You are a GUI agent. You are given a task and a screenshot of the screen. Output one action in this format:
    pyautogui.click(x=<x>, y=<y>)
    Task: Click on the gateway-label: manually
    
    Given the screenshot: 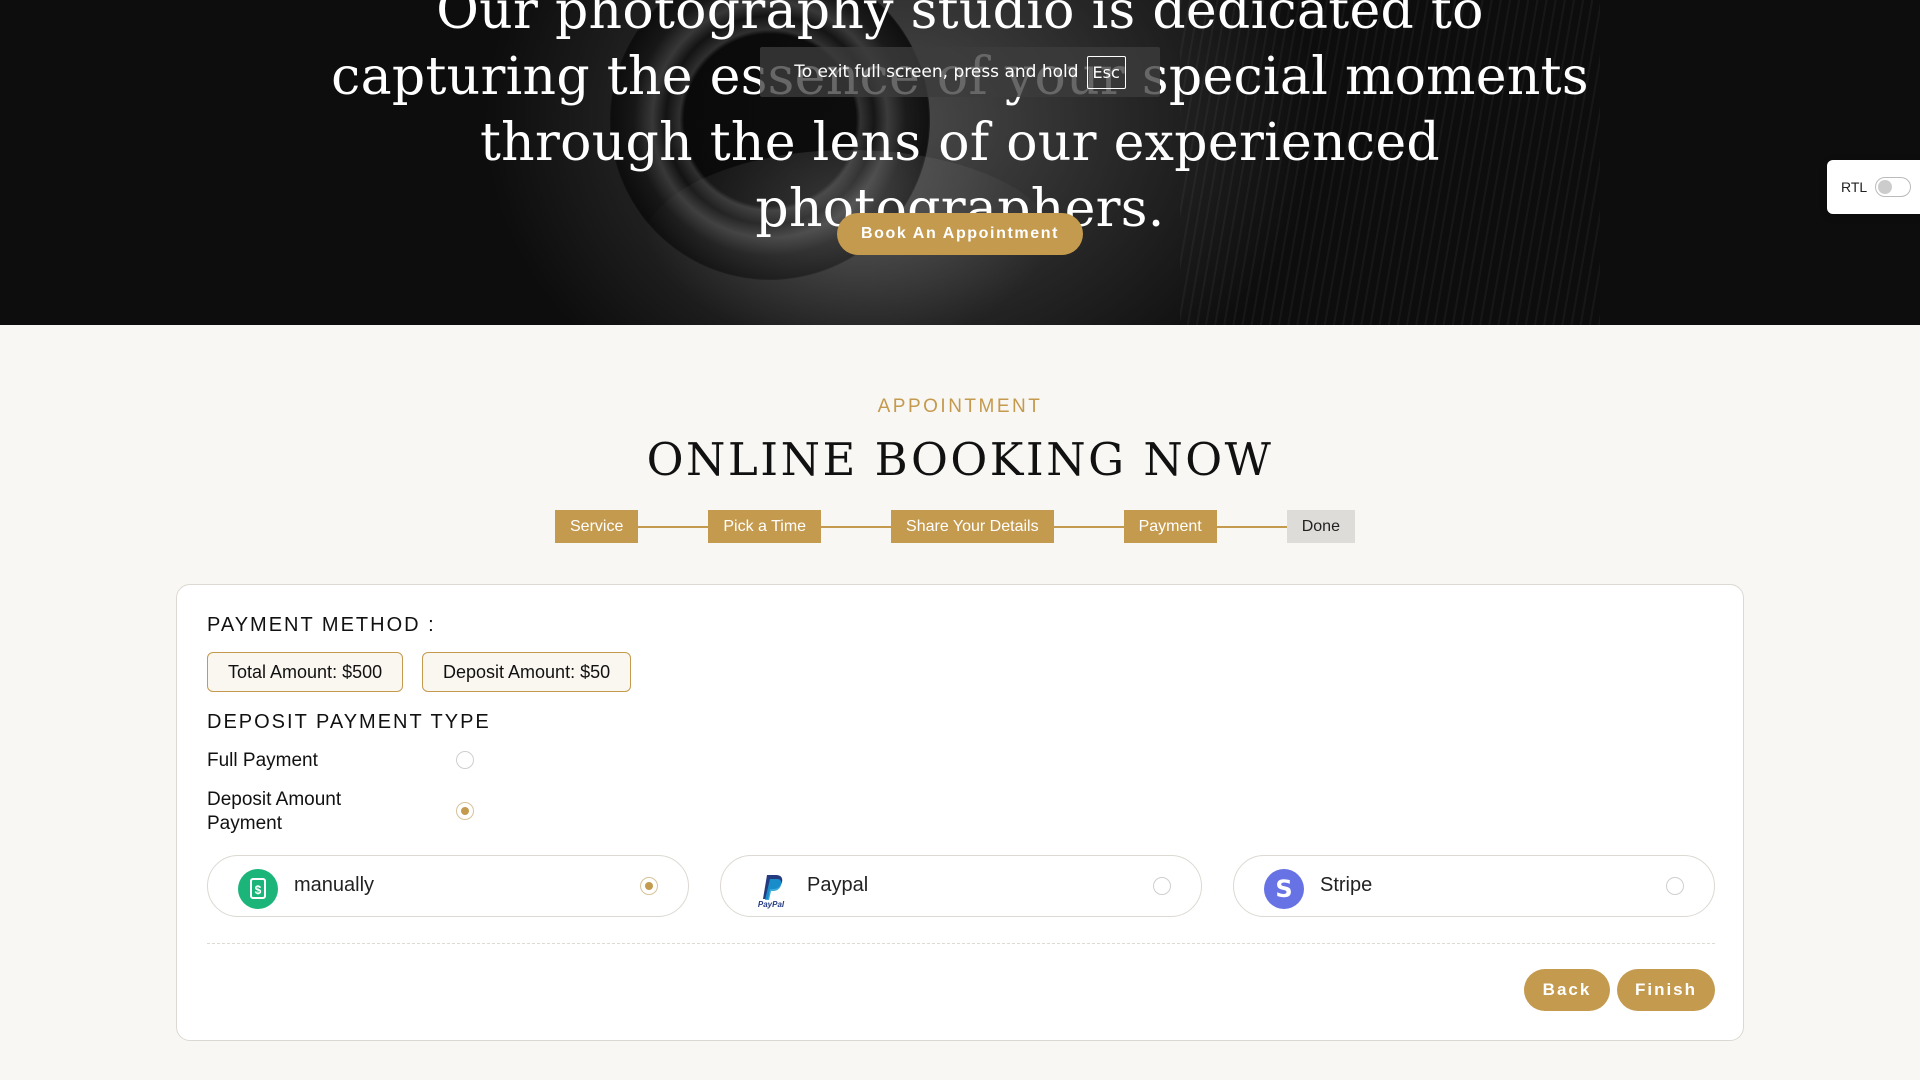 What is the action you would take?
    pyautogui.click(x=334, y=885)
    